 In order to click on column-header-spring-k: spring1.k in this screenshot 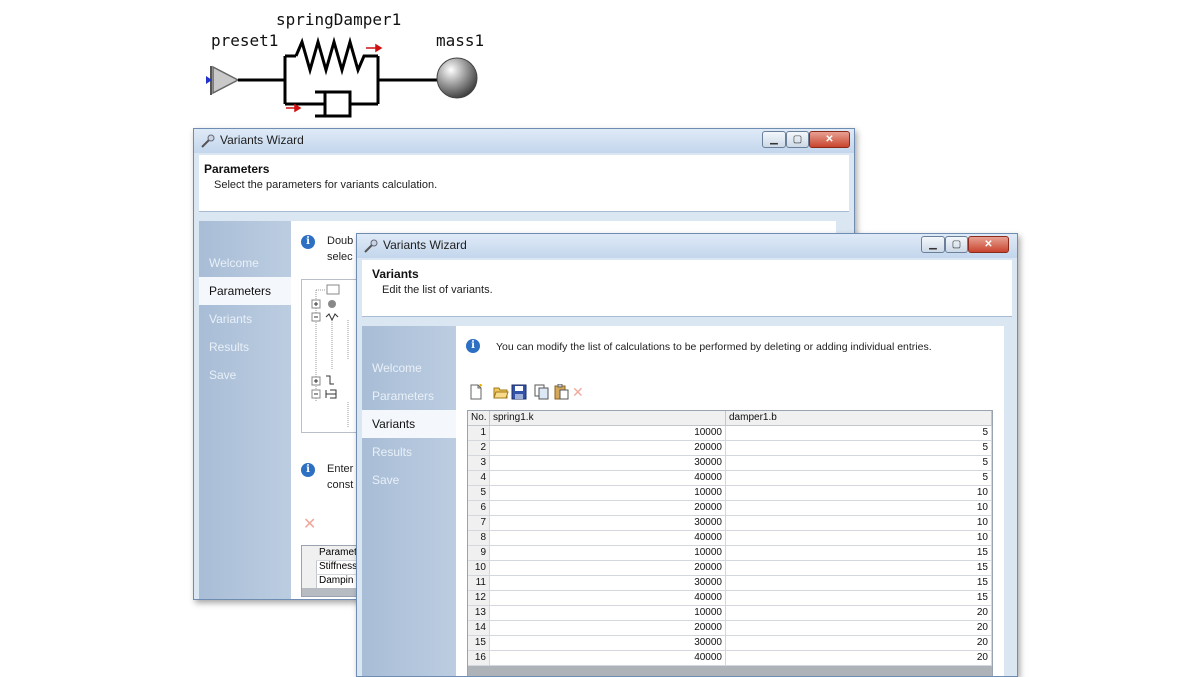, I will do `click(608, 418)`.